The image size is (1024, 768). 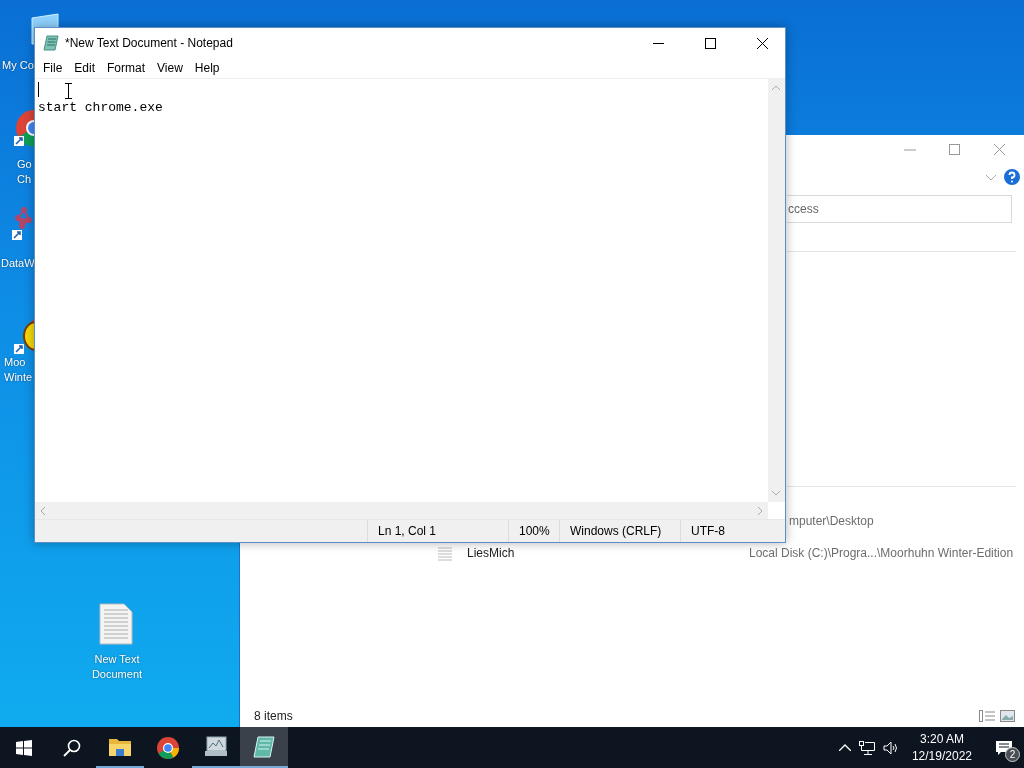 What do you see at coordinates (117, 674) in the screenshot?
I see `desktop-icon-label: Document` at bounding box center [117, 674].